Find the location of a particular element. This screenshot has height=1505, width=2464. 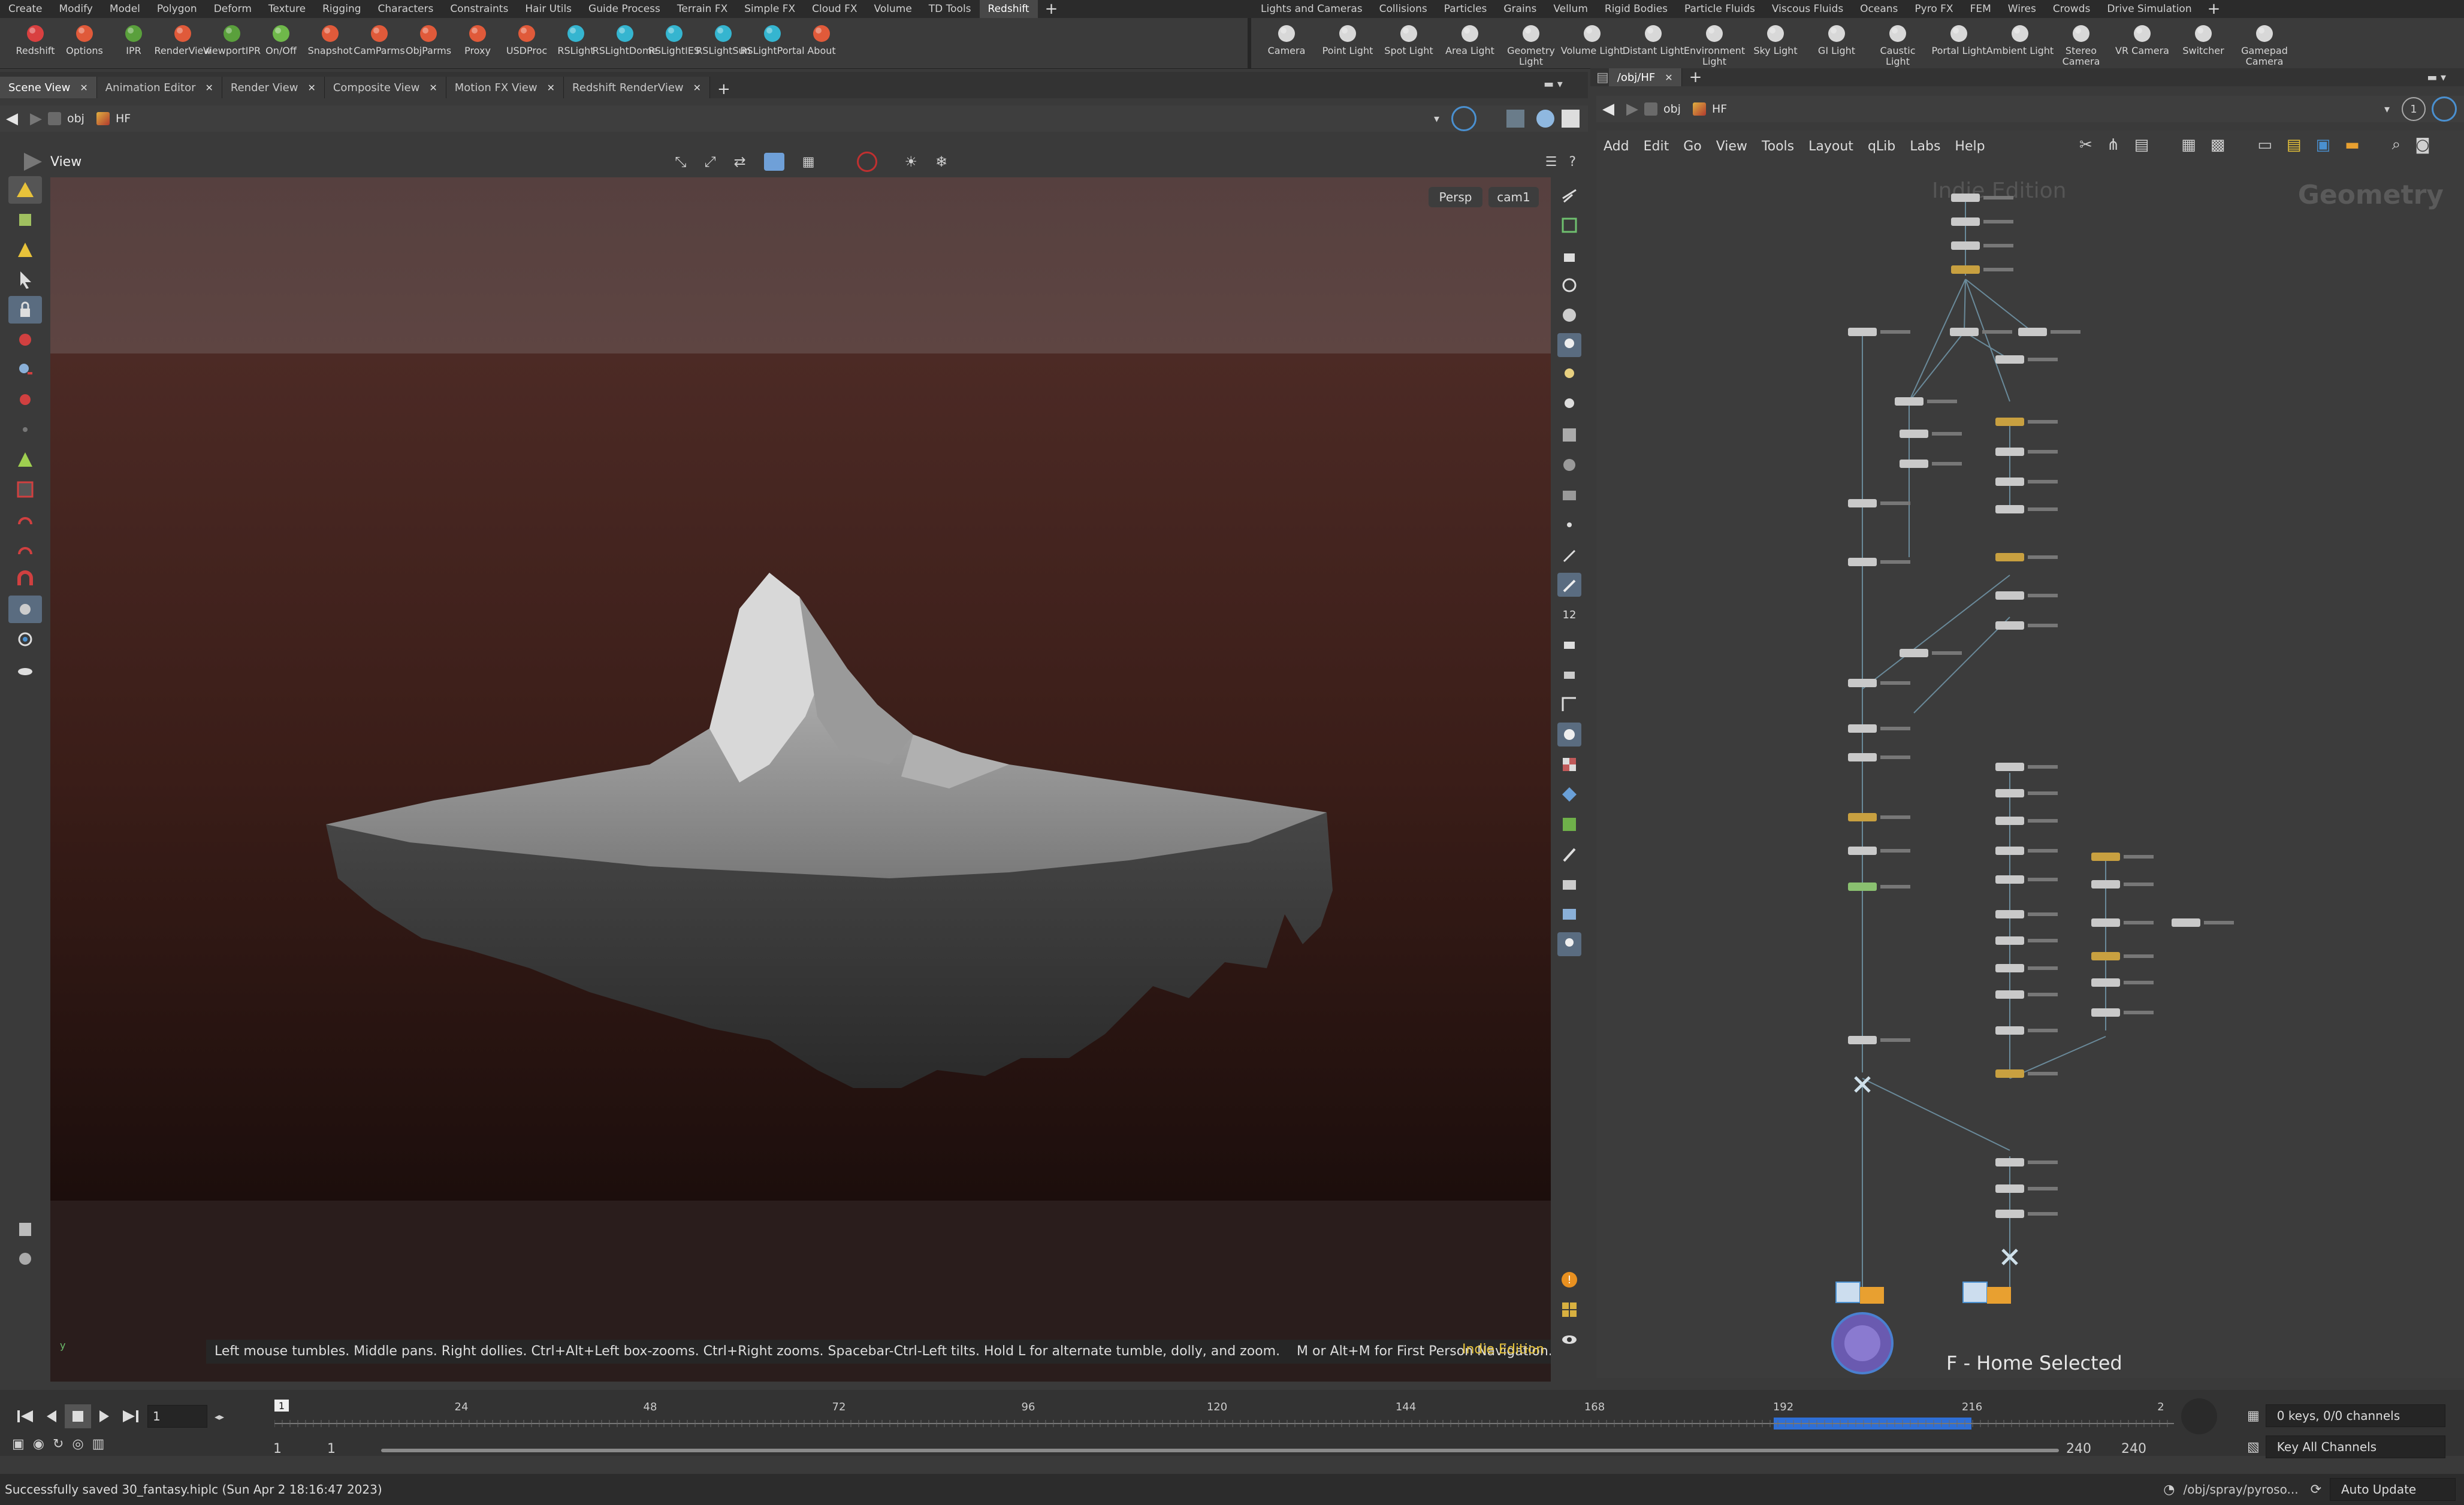

sim-icon: ◎ is located at coordinates (77, 1445).